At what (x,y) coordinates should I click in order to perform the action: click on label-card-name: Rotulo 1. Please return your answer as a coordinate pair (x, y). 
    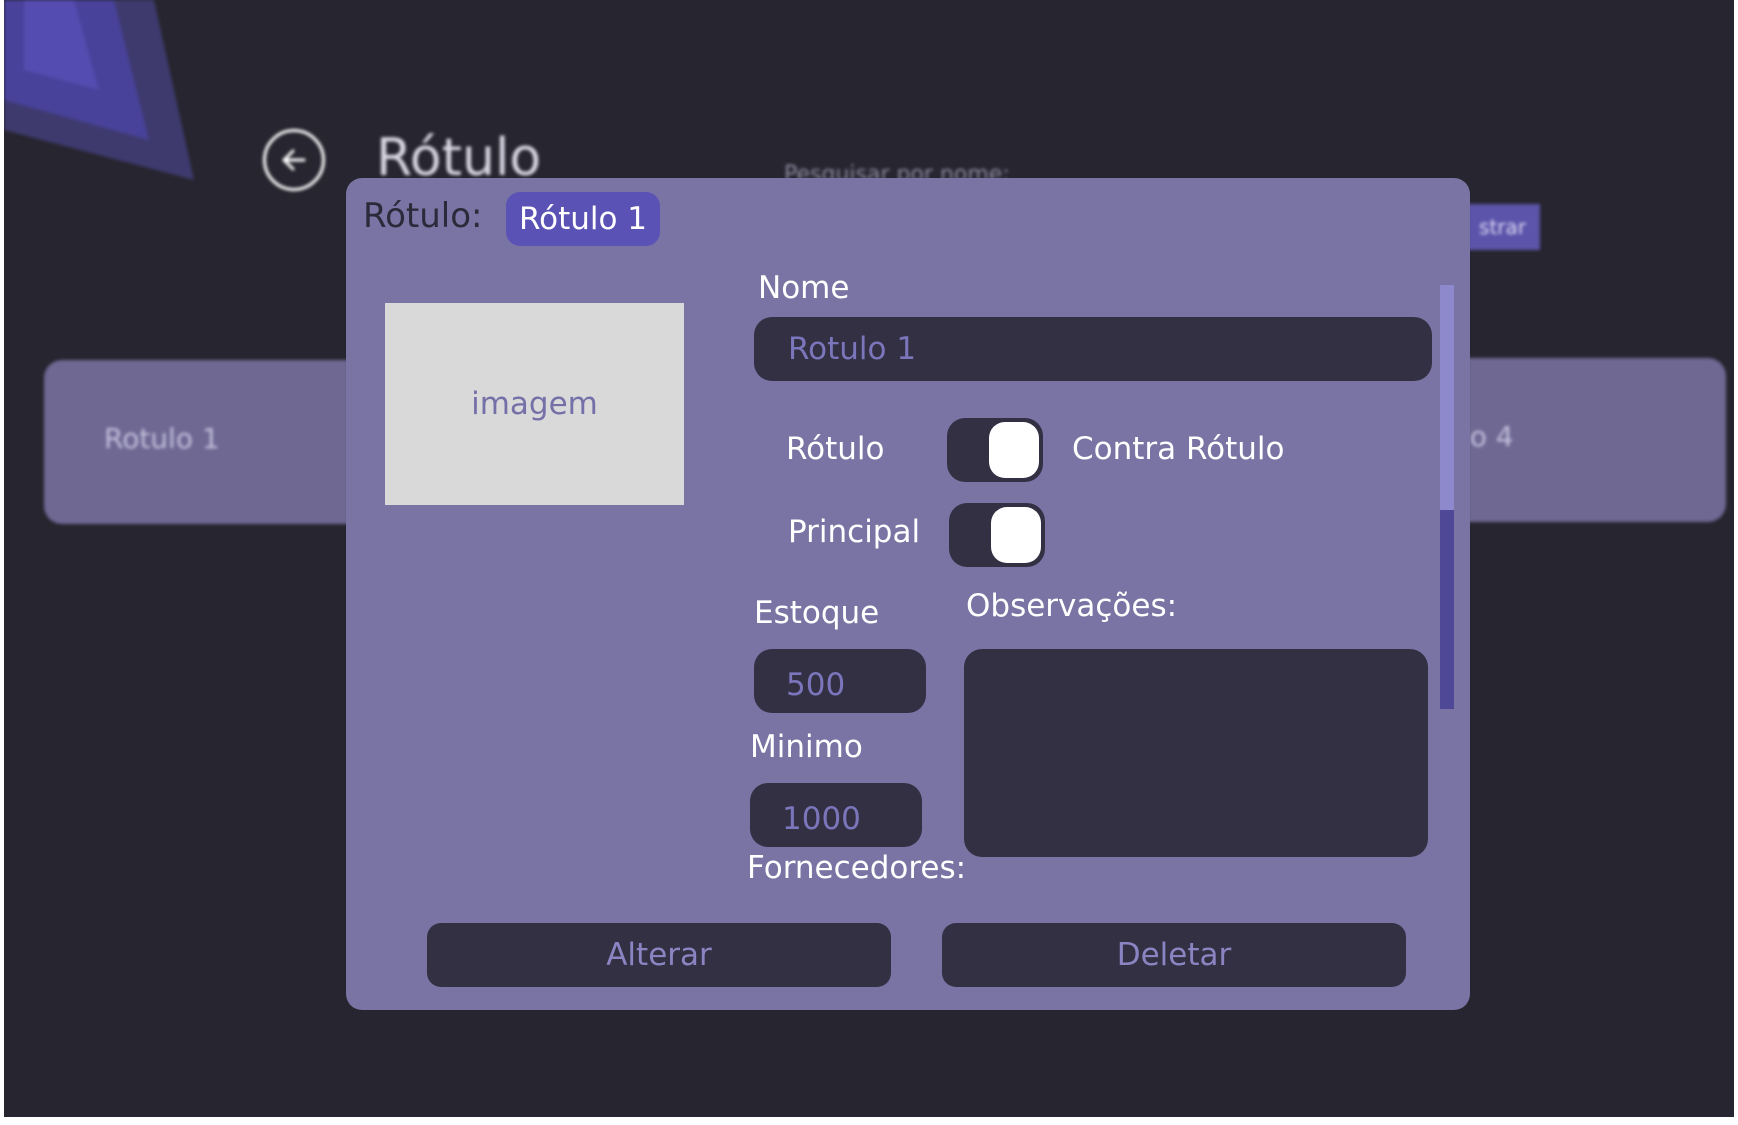
    Looking at the image, I should click on (162, 438).